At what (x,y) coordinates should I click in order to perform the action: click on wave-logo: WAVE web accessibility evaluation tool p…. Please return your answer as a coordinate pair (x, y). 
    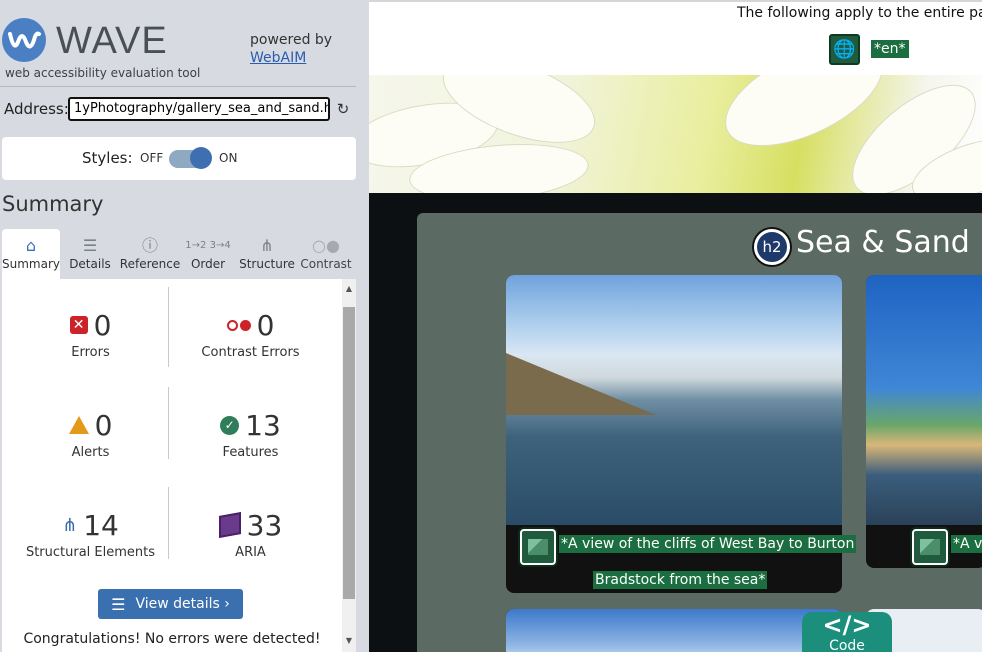
    Looking at the image, I should click on (180, 49).